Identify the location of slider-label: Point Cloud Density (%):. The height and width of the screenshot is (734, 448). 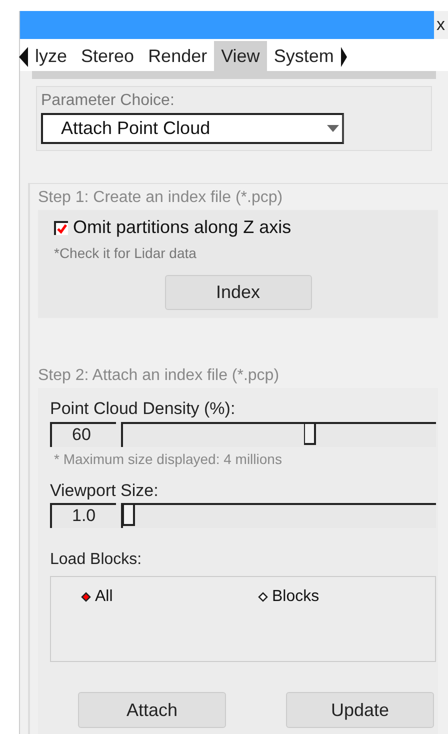
(143, 409).